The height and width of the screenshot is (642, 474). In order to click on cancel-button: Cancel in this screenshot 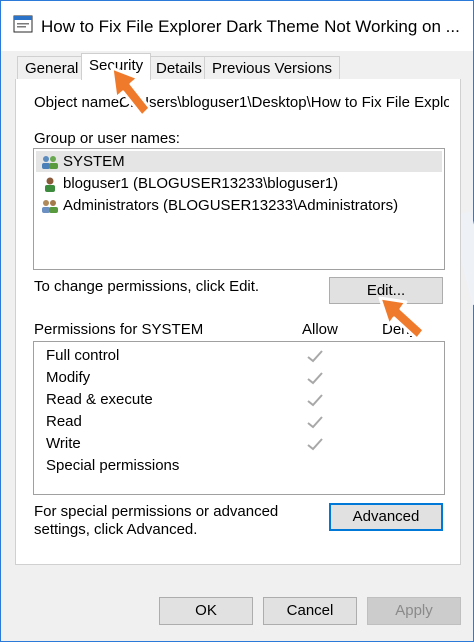, I will do `click(310, 611)`.